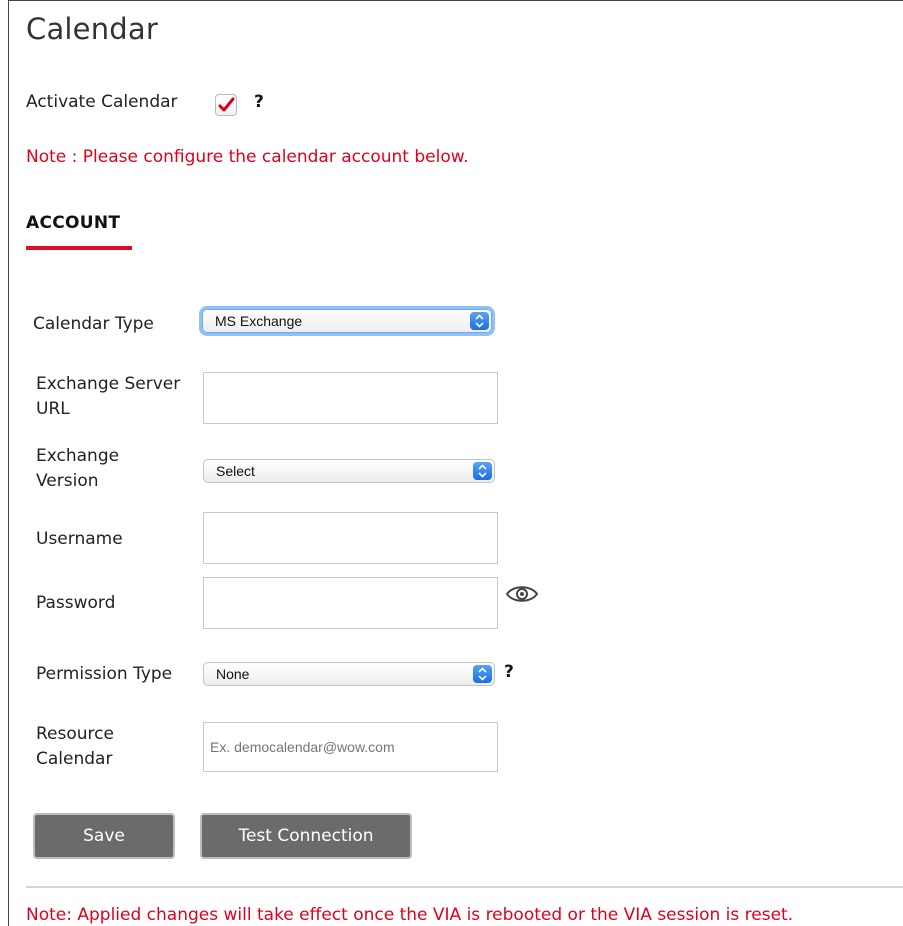  I want to click on save-button: Save, so click(104, 836).